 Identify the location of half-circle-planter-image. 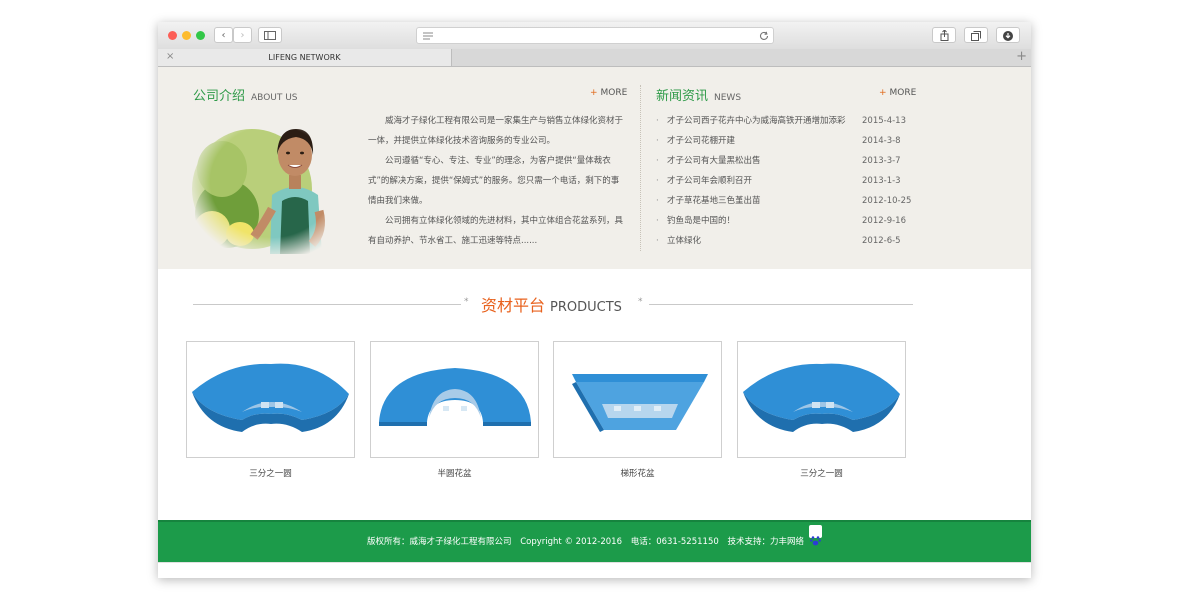
(455, 397).